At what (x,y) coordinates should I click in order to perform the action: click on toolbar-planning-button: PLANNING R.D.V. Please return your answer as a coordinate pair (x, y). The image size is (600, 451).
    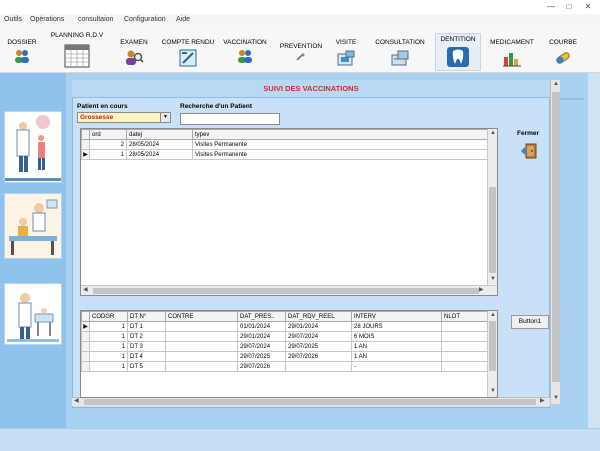
    Looking at the image, I should click on (77, 50).